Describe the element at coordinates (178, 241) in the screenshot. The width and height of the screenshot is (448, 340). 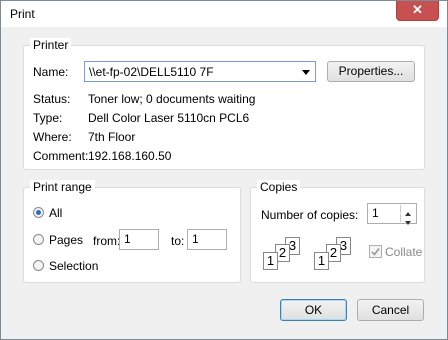
I see `to-label: to:` at that location.